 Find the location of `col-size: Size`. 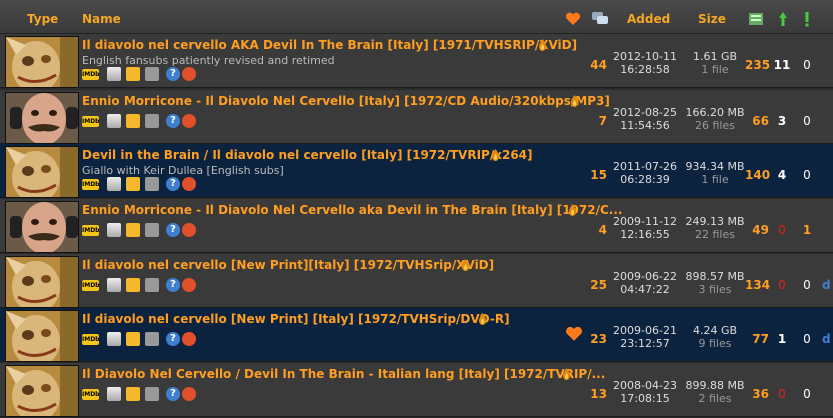

col-size: Size is located at coordinates (712, 19).